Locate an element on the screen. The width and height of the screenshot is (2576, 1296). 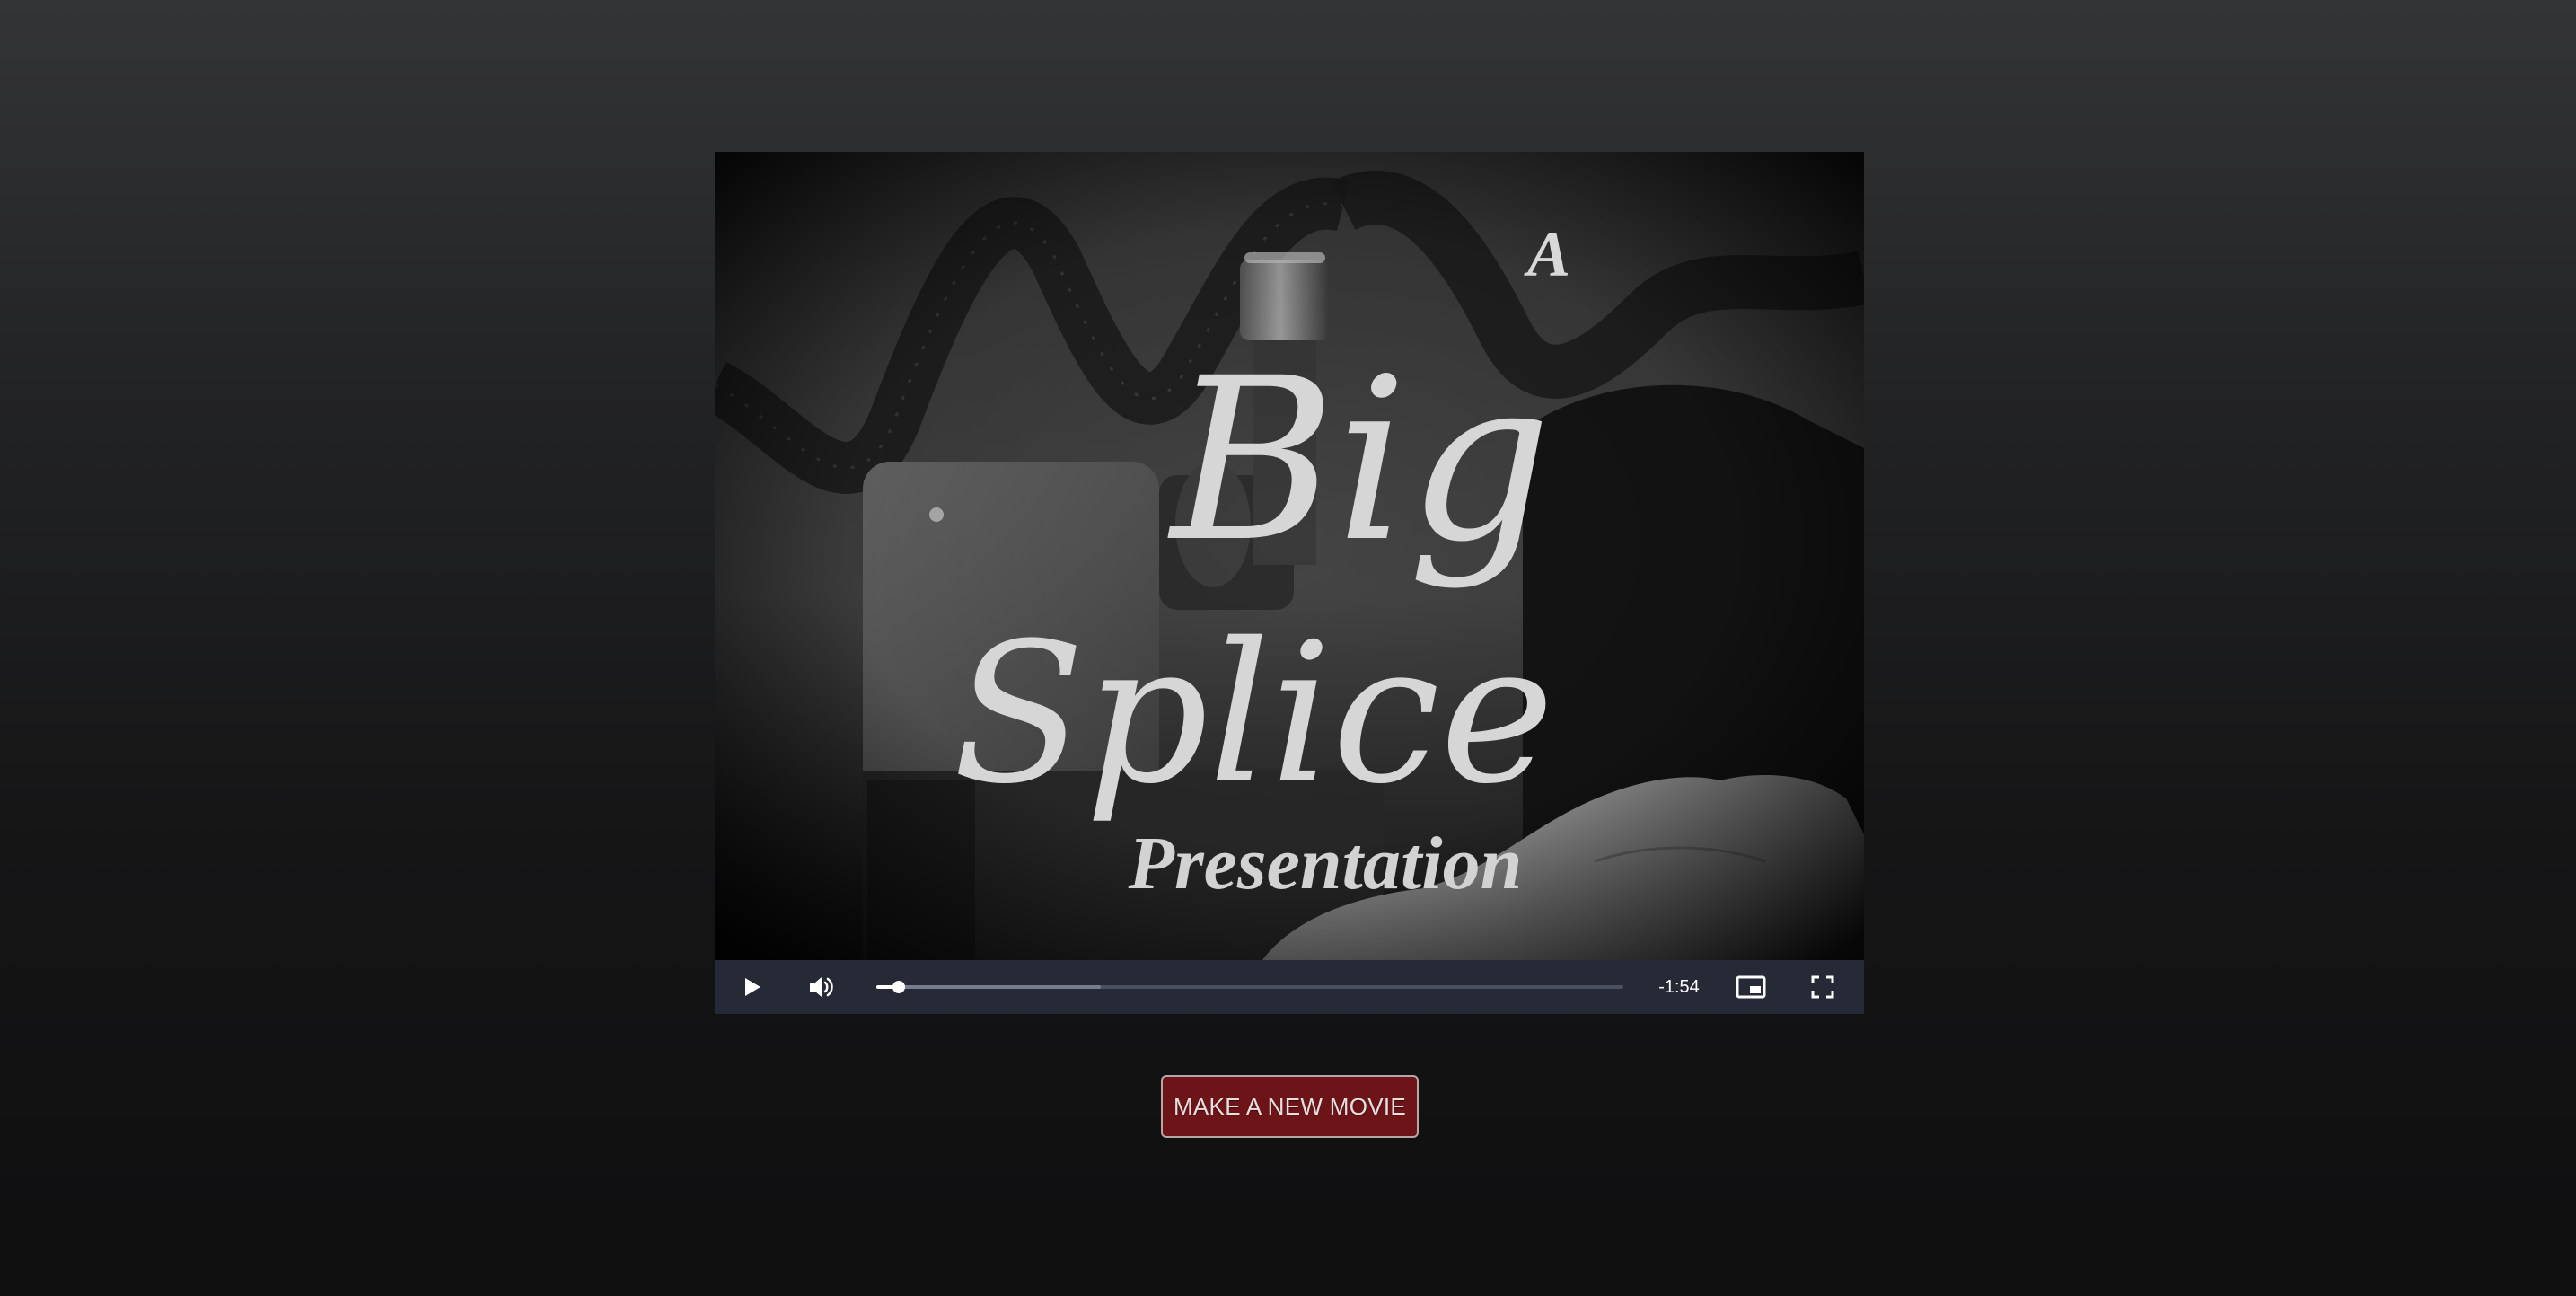
play-button is located at coordinates (752, 987).